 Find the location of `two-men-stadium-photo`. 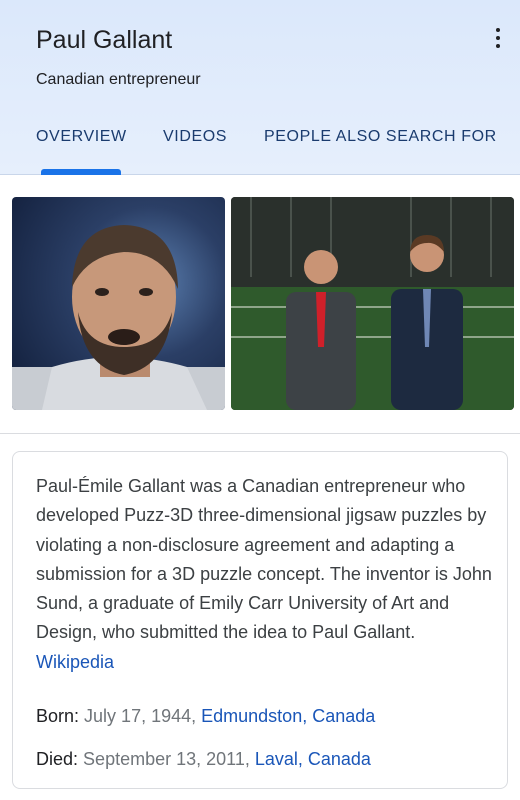

two-men-stadium-photo is located at coordinates (372, 303).